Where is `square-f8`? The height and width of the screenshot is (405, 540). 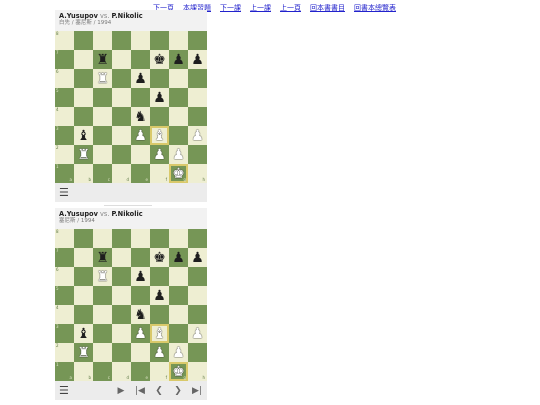 square-f8 is located at coordinates (159, 238).